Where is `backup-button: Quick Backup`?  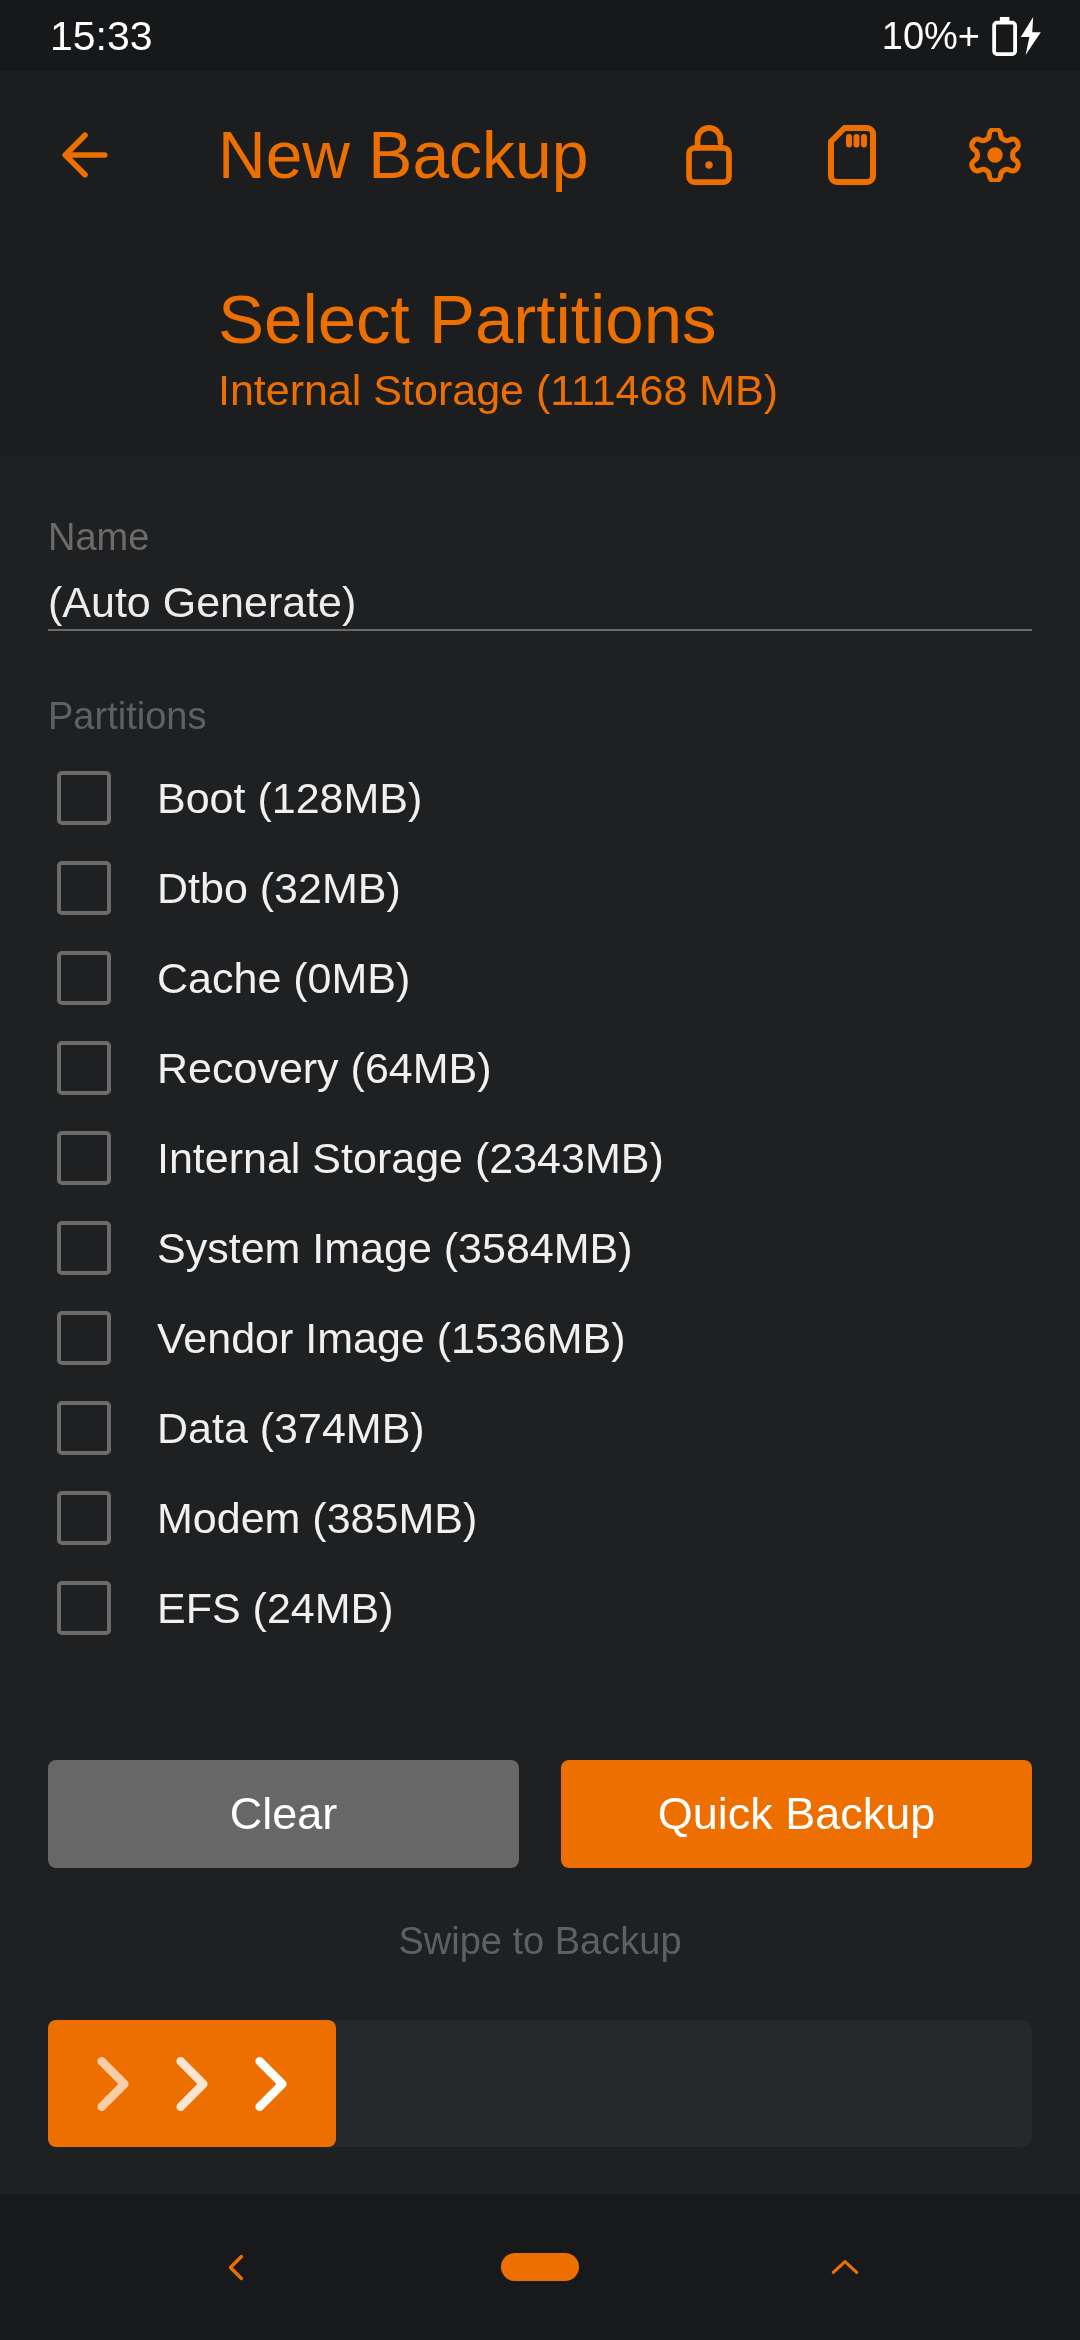 backup-button: Quick Backup is located at coordinates (796, 1814).